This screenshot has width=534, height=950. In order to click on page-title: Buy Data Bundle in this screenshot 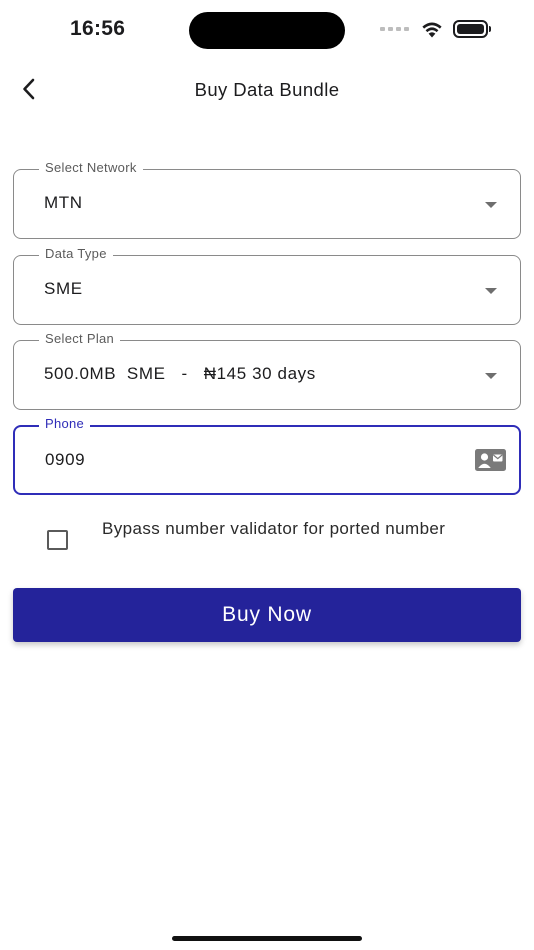, I will do `click(267, 89)`.